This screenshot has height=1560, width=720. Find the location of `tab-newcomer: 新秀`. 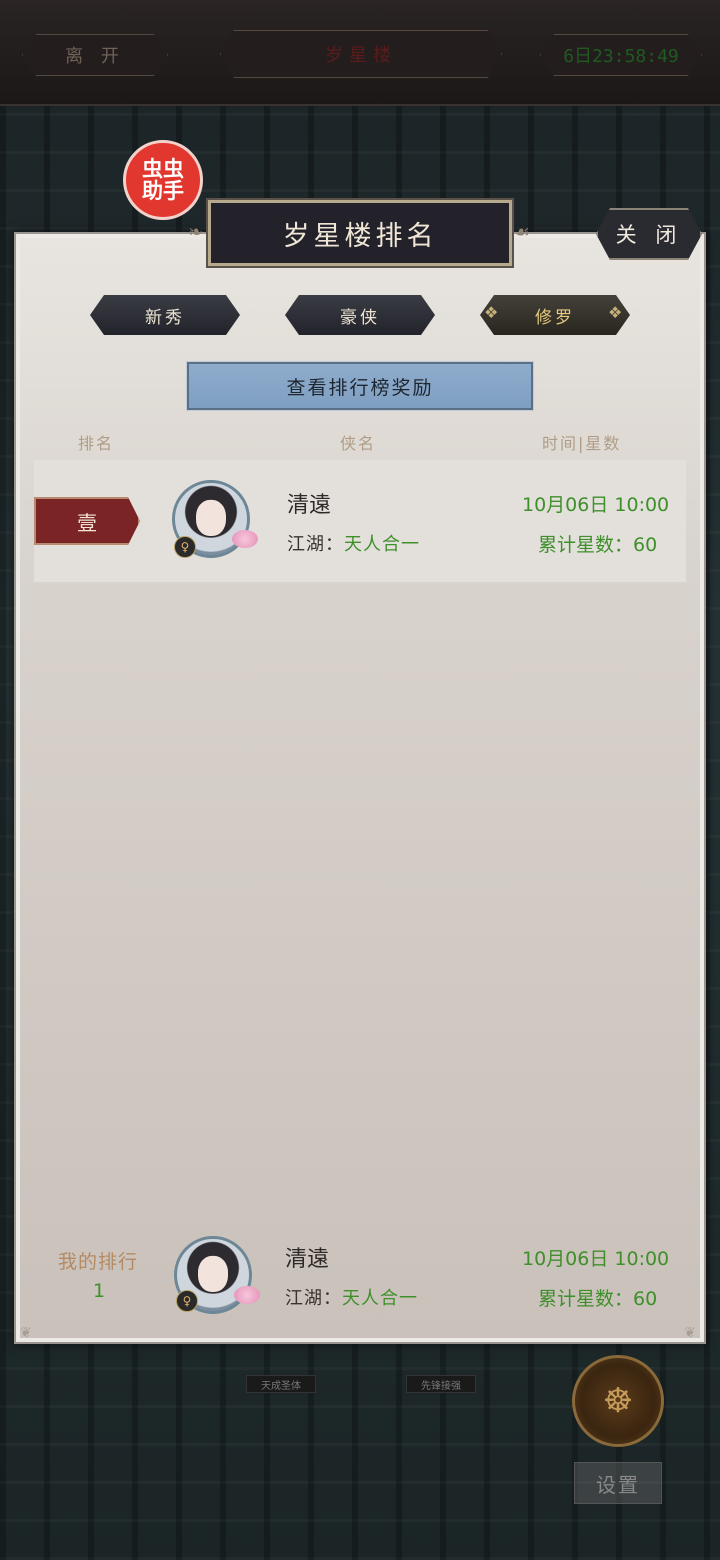

tab-newcomer: 新秀 is located at coordinates (165, 315).